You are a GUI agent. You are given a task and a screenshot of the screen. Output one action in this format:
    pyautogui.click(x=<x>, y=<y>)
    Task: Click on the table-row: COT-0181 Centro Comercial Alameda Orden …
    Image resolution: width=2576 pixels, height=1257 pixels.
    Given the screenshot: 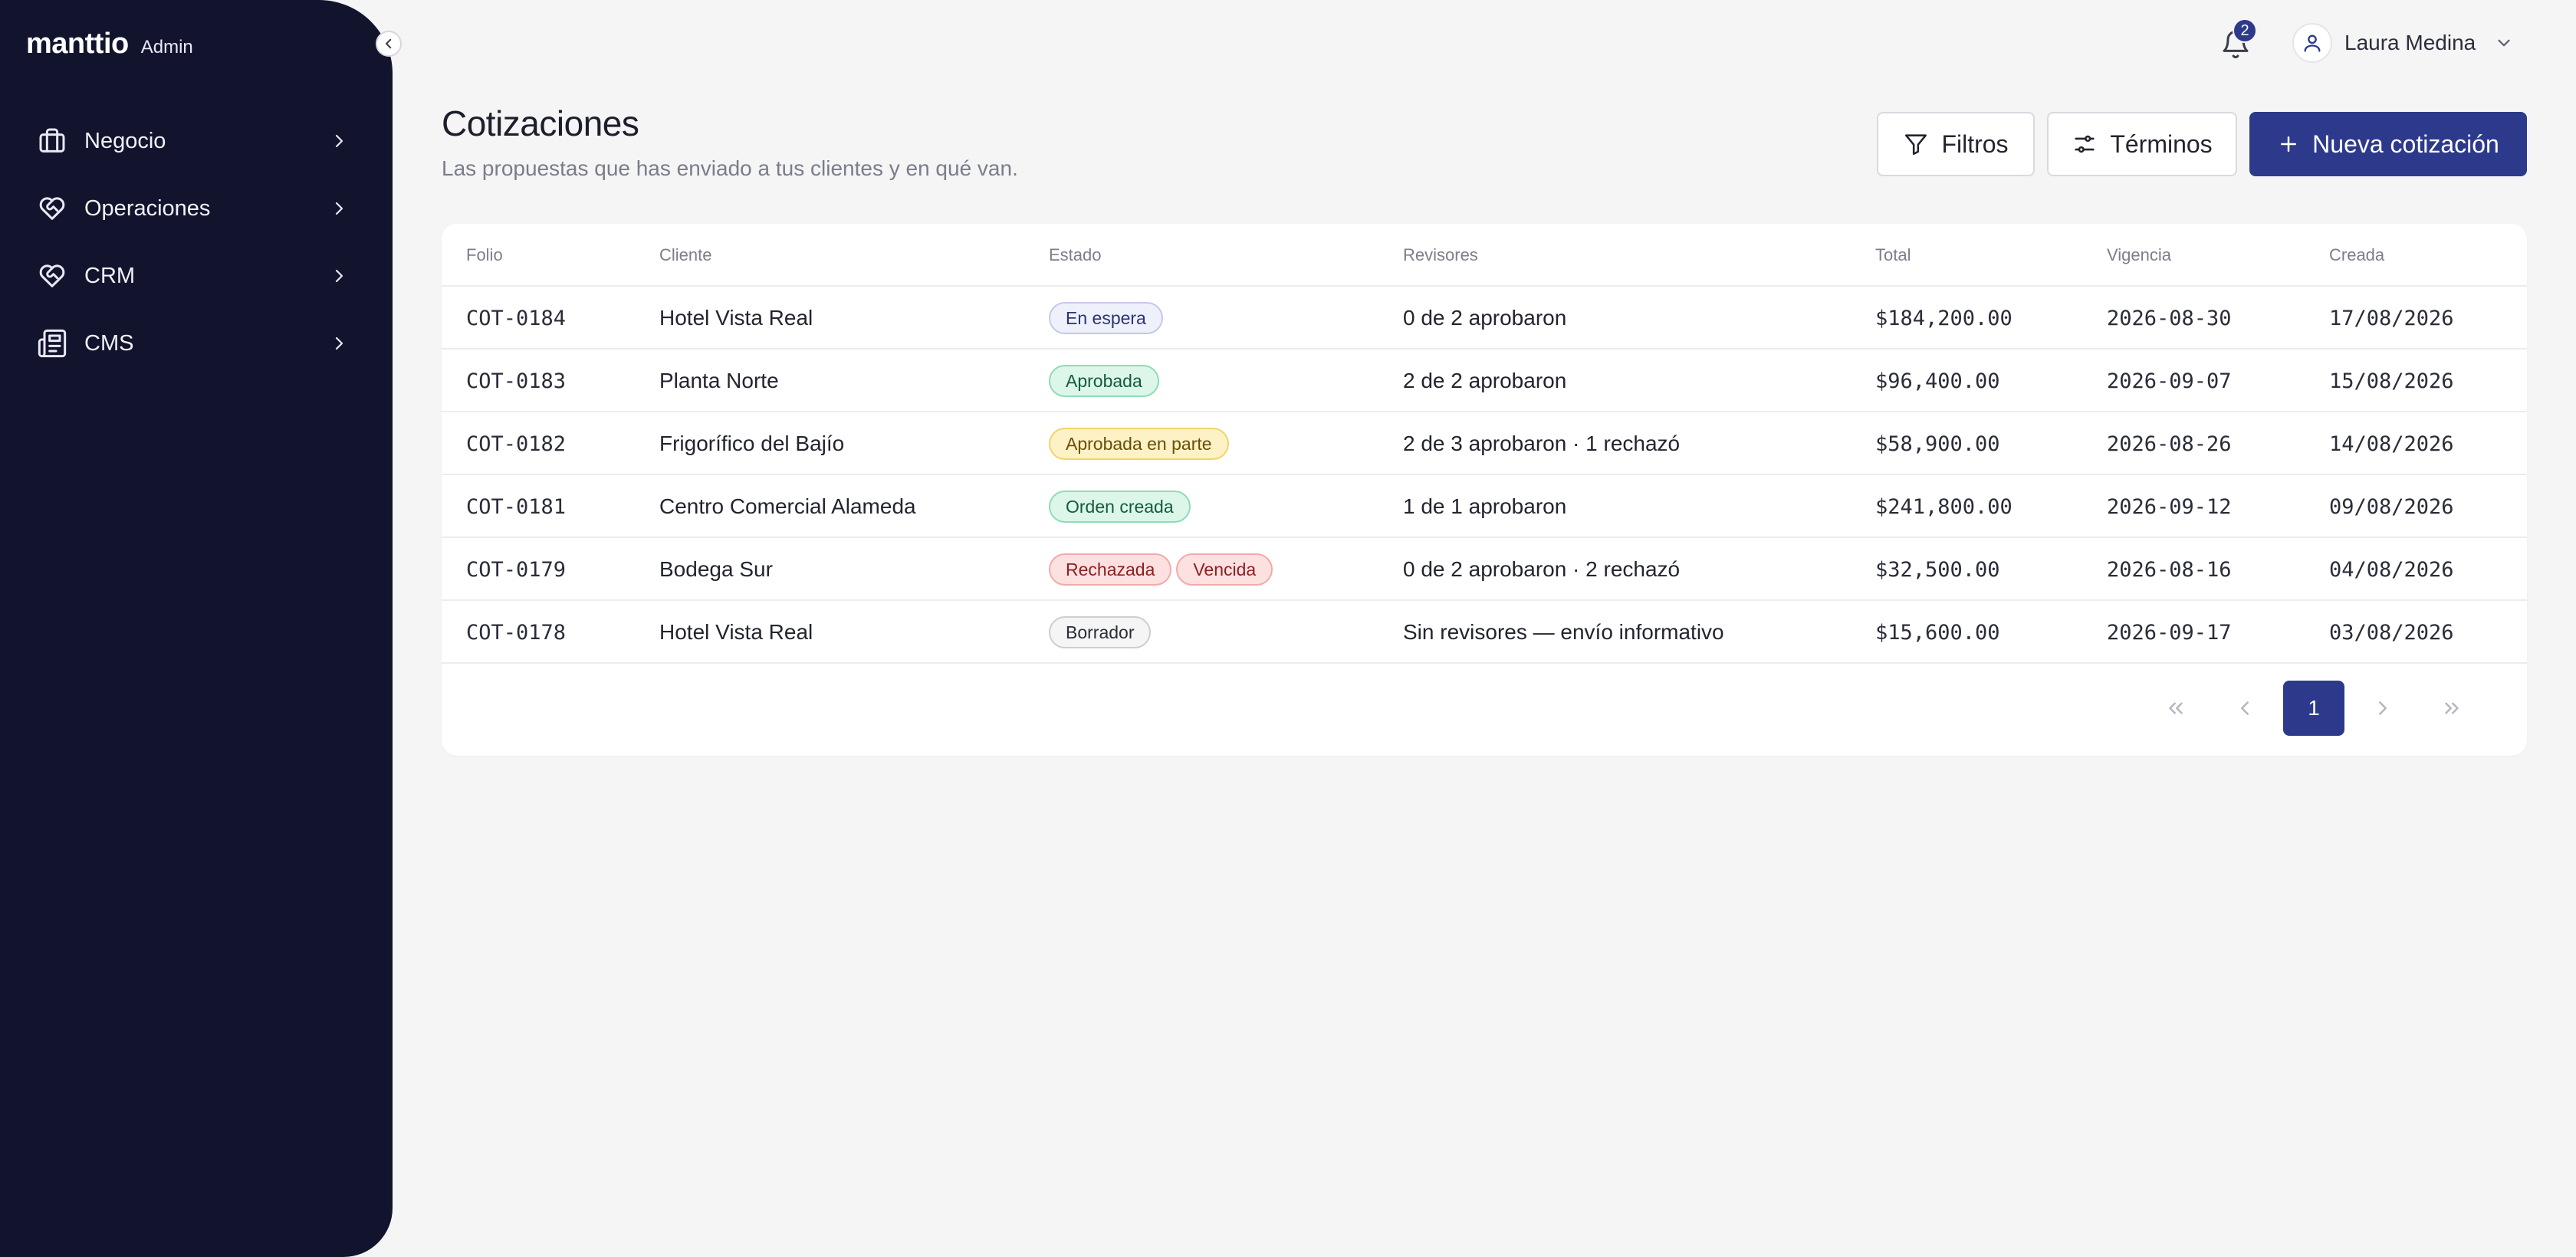 What is the action you would take?
    pyautogui.click(x=1485, y=506)
    